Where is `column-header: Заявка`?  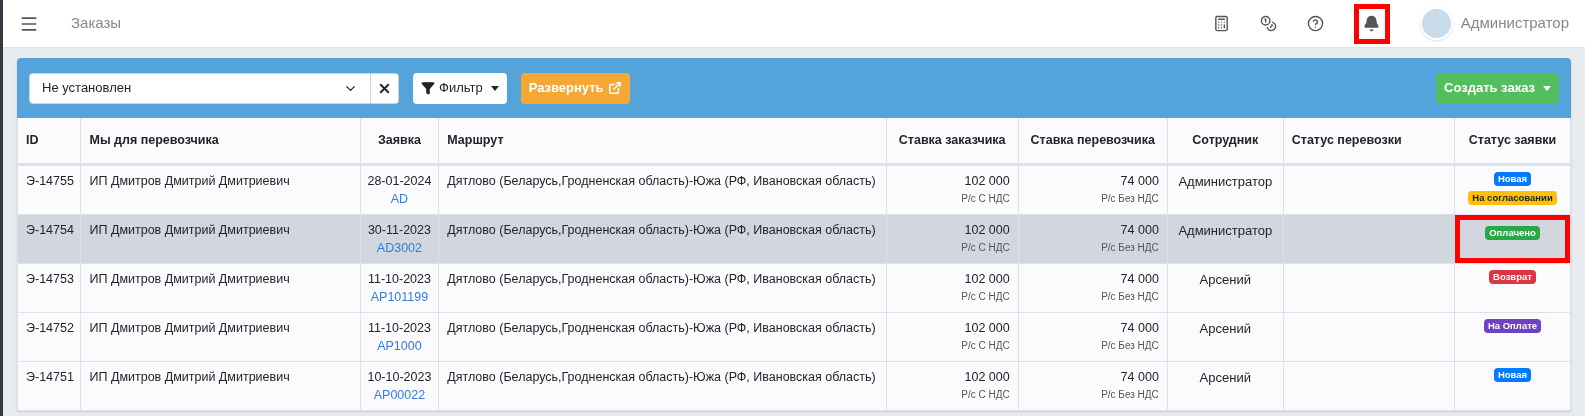 column-header: Заявка is located at coordinates (399, 141).